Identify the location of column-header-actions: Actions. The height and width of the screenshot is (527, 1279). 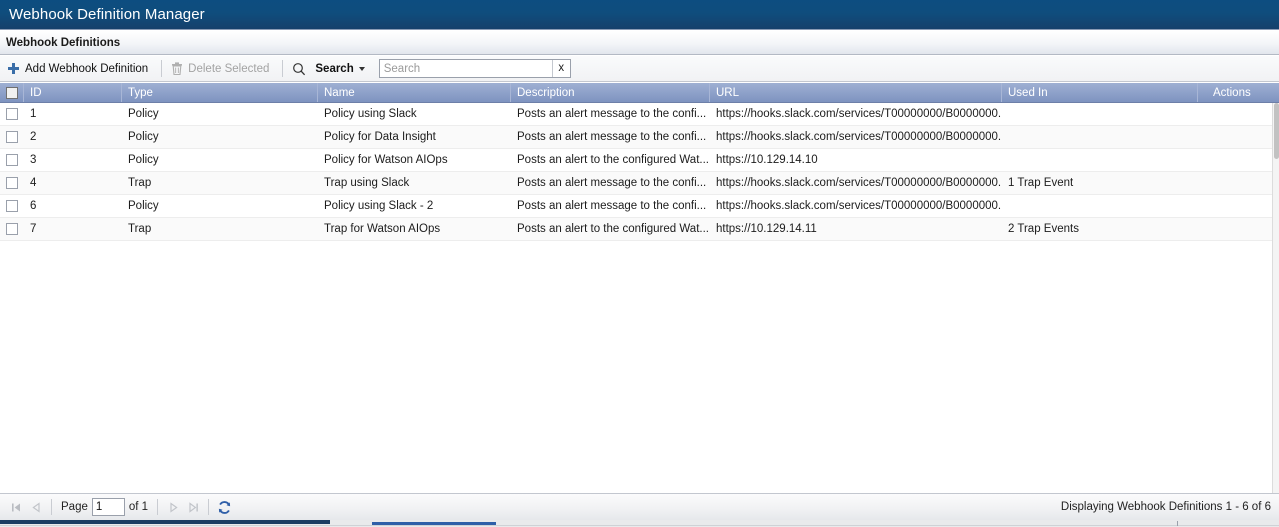
(1238, 92).